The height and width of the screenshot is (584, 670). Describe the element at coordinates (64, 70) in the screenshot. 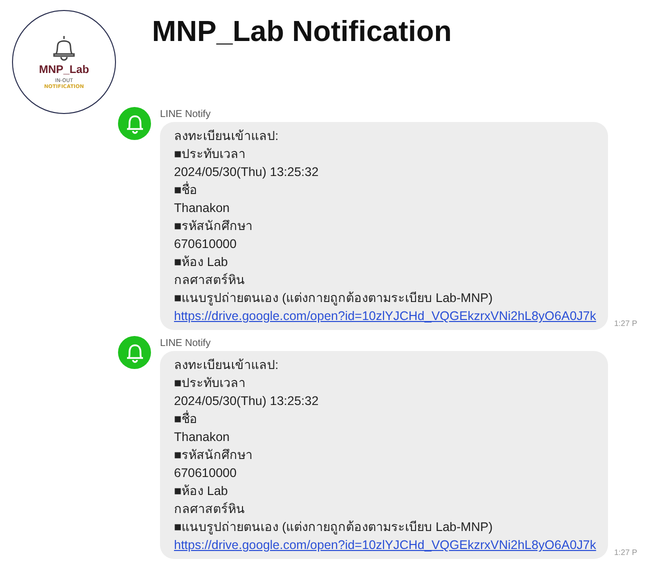

I see `logo-name: MNP_Lab` at that location.